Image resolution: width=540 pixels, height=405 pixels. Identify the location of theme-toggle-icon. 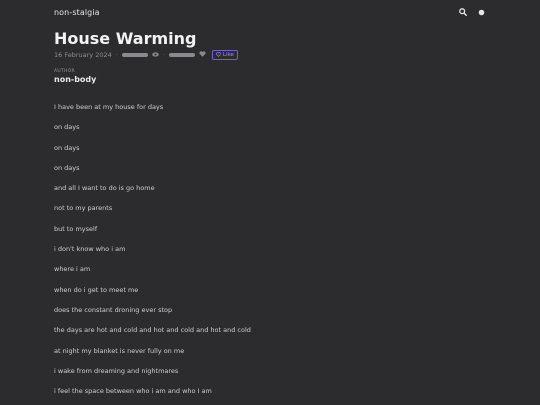
(481, 12).